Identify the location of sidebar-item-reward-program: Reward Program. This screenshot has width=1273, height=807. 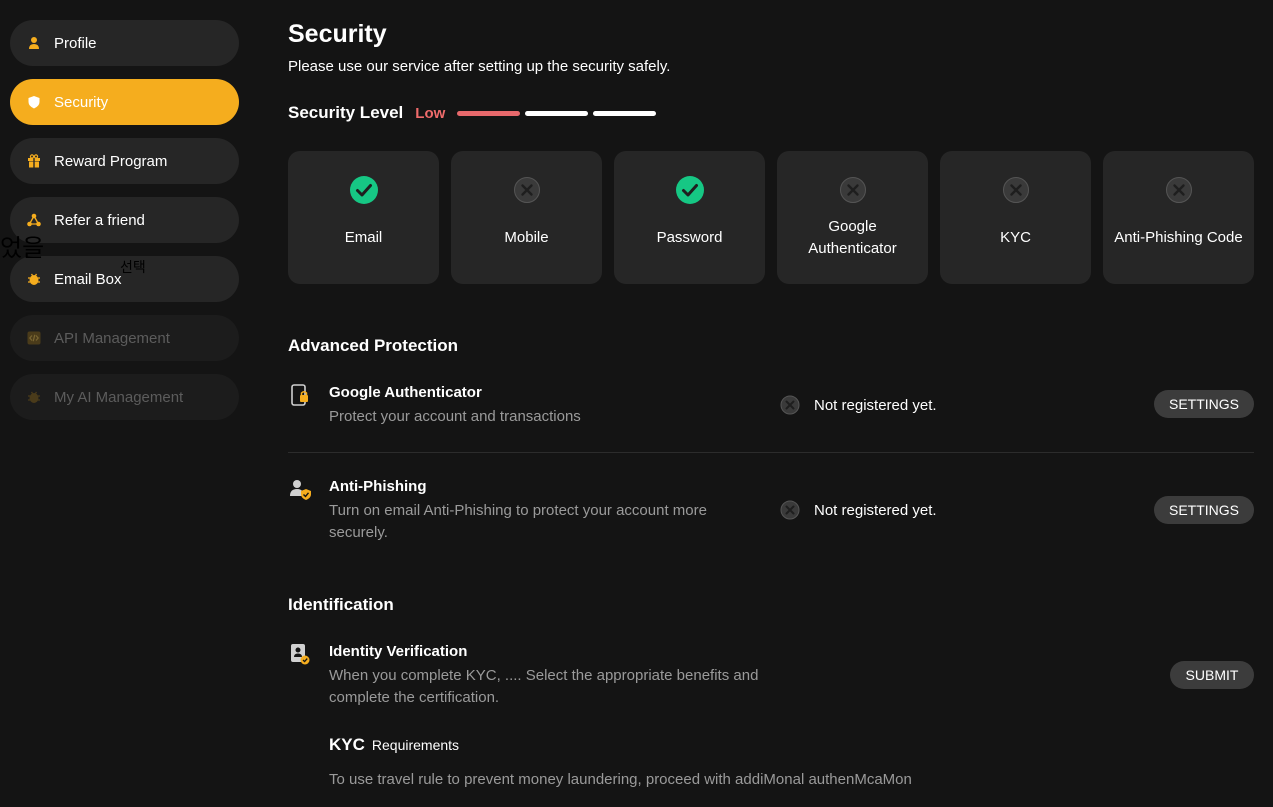
(124, 161).